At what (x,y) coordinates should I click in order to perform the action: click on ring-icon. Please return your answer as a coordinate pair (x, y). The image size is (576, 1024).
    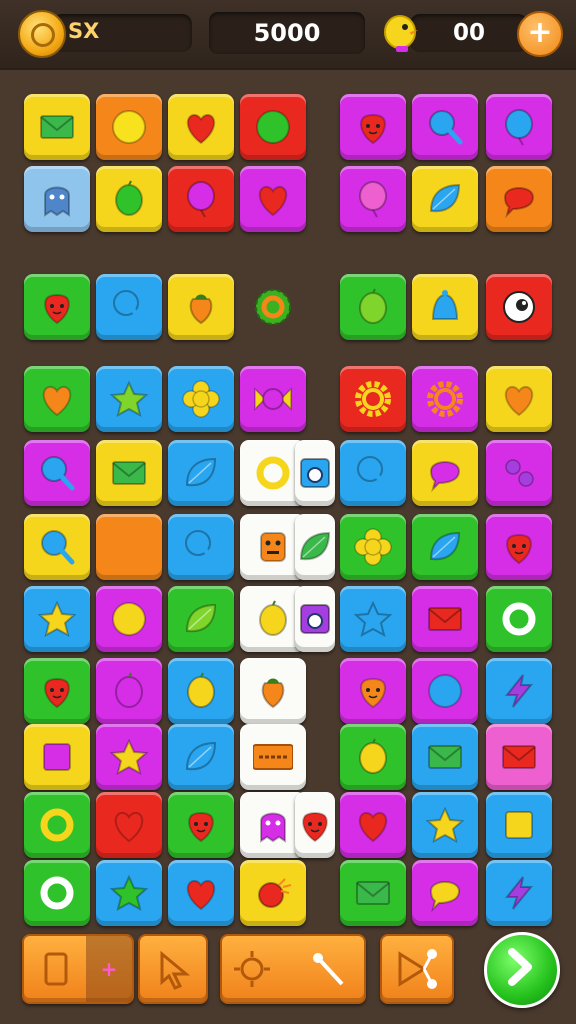
    Looking at the image, I should click on (57, 825).